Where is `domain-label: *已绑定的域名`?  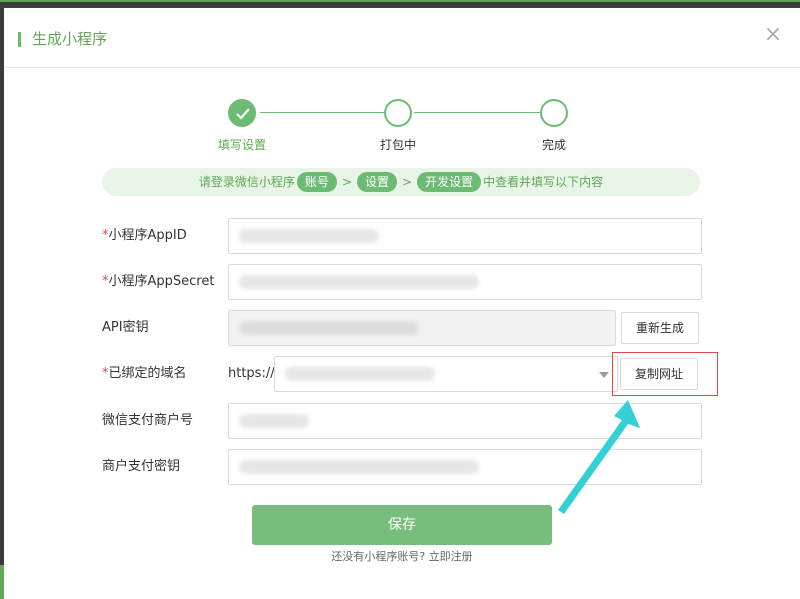 domain-label: *已绑定的域名 is located at coordinates (144, 373).